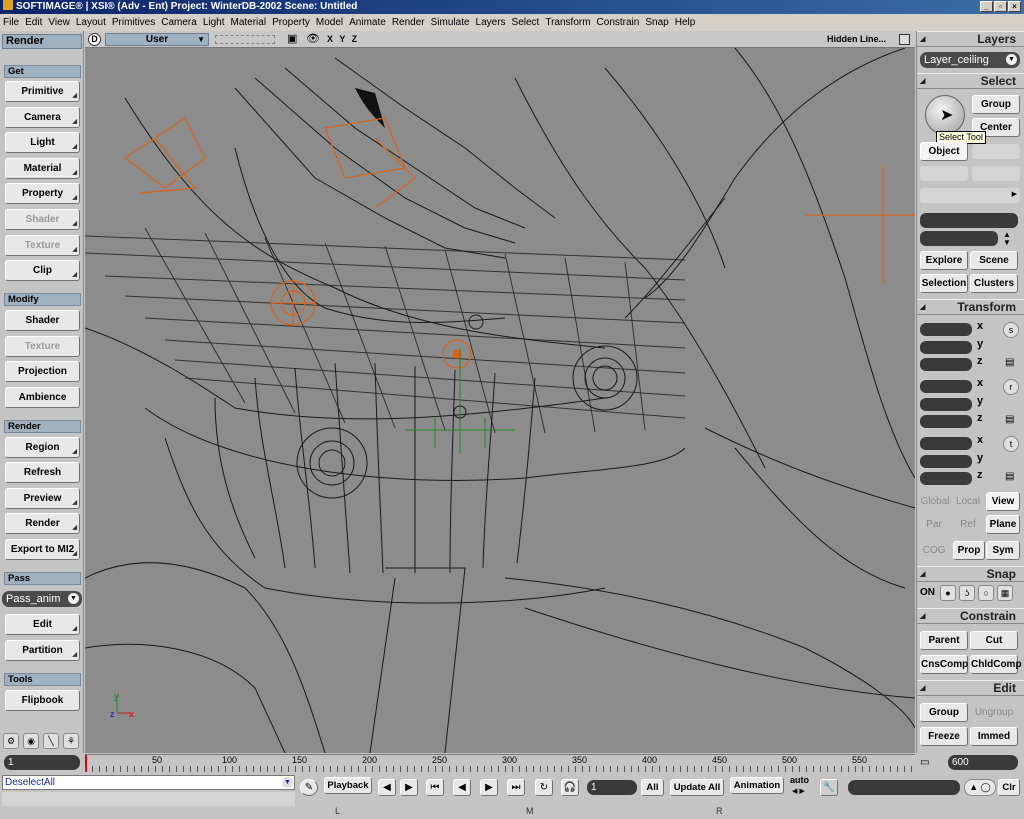 The width and height of the screenshot is (1024, 819). Describe the element at coordinates (11, 741) in the screenshot. I see `model-module-icon: ⚙` at that location.